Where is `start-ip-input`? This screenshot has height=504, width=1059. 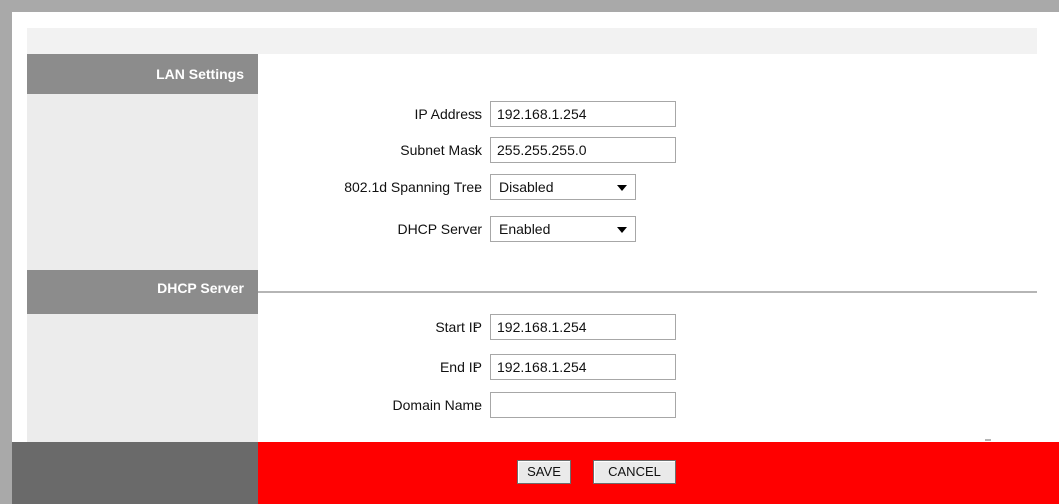
start-ip-input is located at coordinates (583, 327).